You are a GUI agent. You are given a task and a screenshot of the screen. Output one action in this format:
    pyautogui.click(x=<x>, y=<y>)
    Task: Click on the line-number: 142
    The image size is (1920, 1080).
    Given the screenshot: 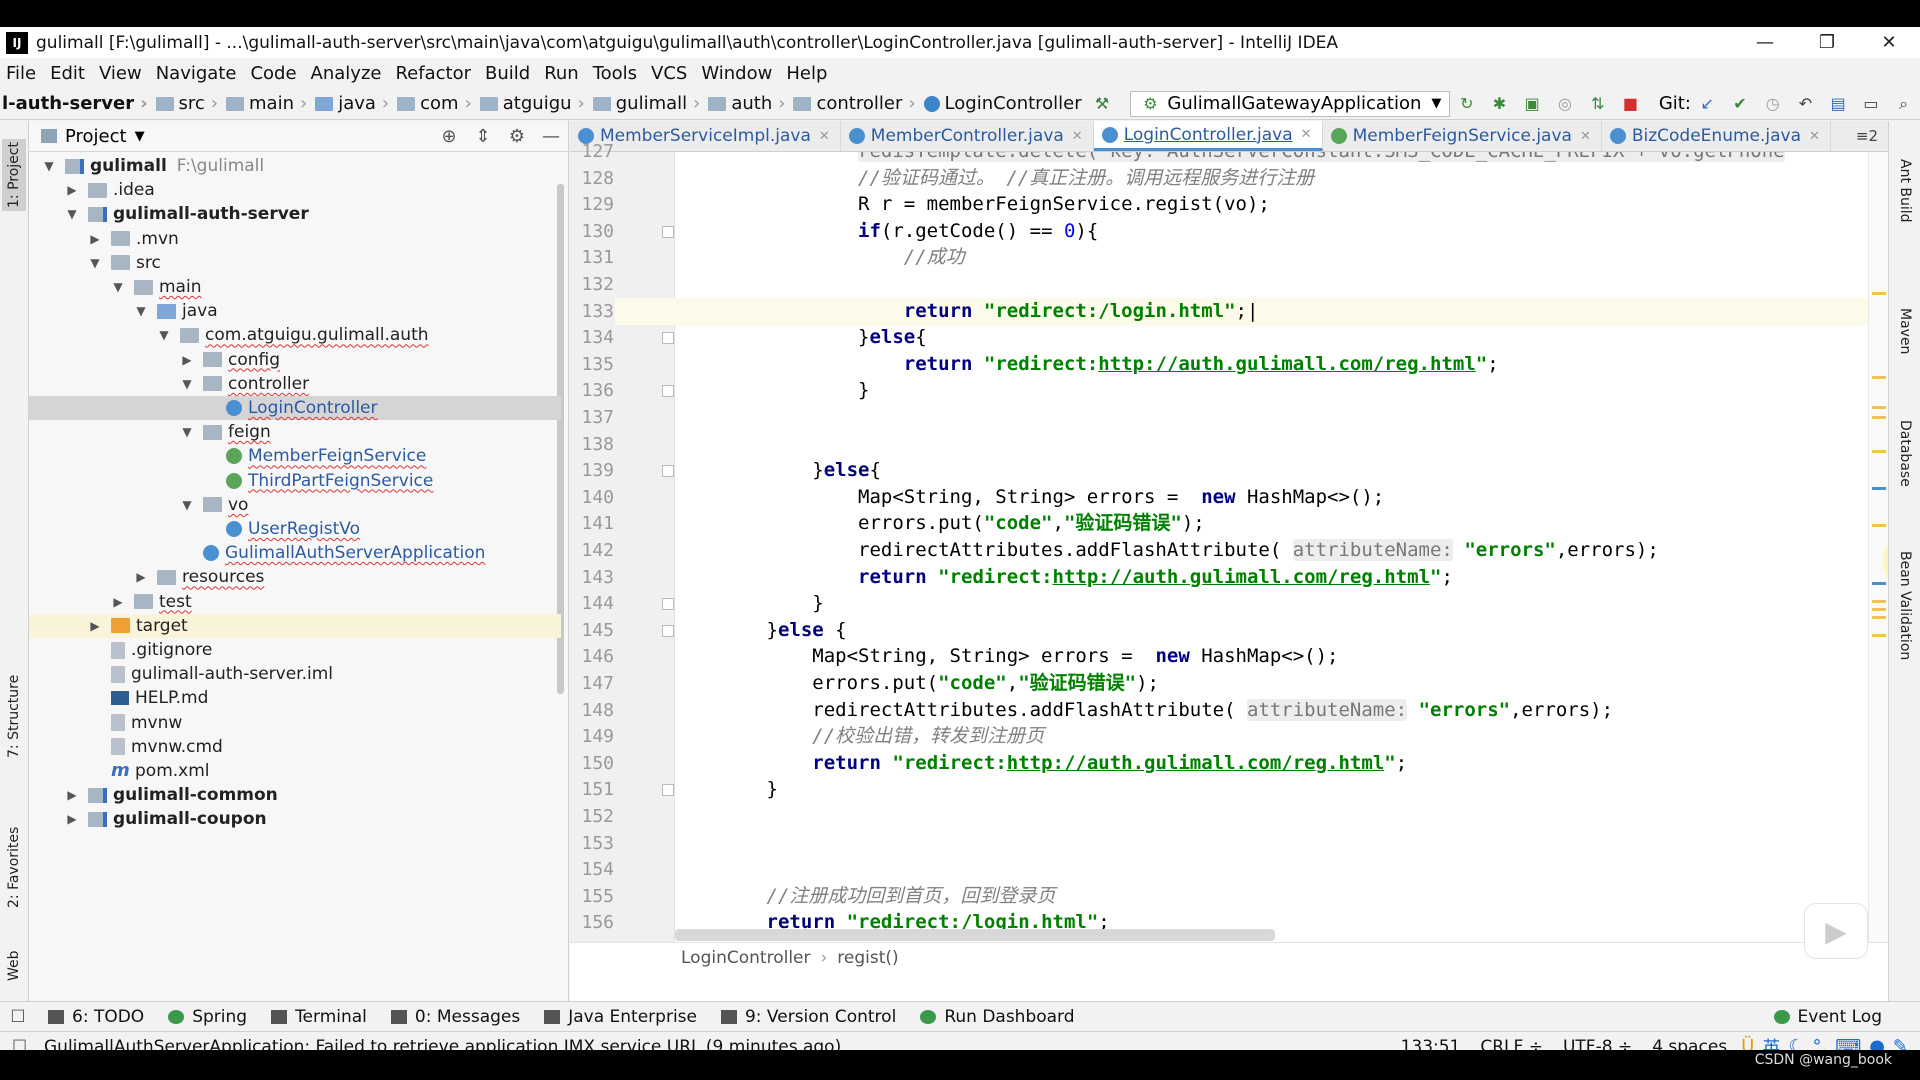 What is the action you would take?
    pyautogui.click(x=592, y=550)
    